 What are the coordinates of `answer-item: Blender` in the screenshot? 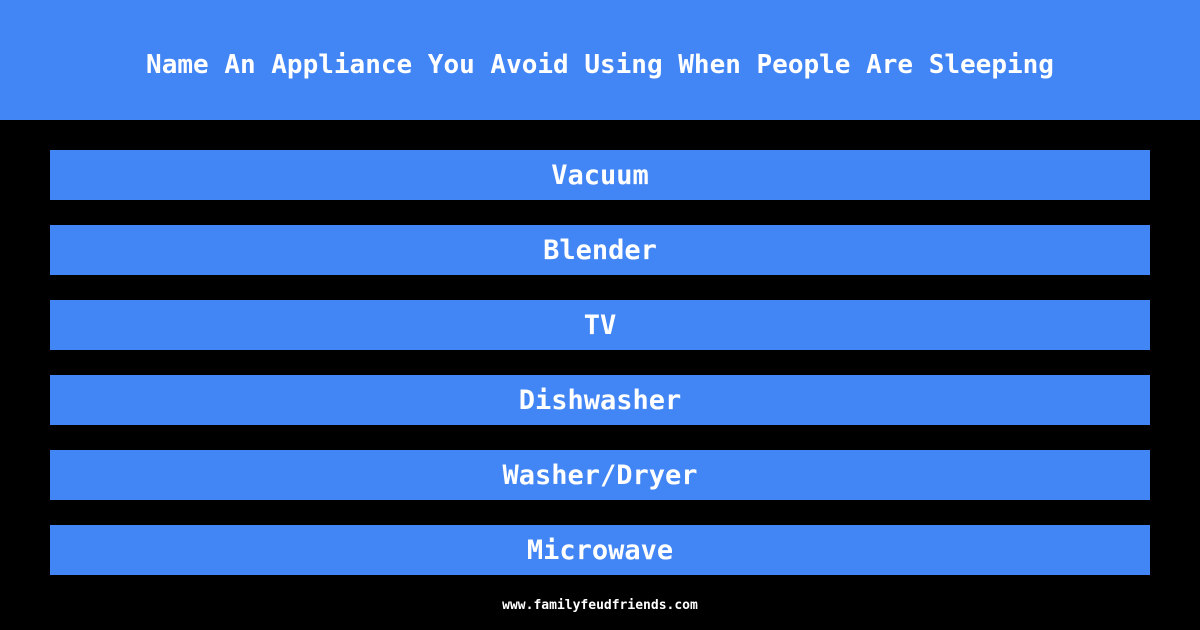 It's located at (600, 250).